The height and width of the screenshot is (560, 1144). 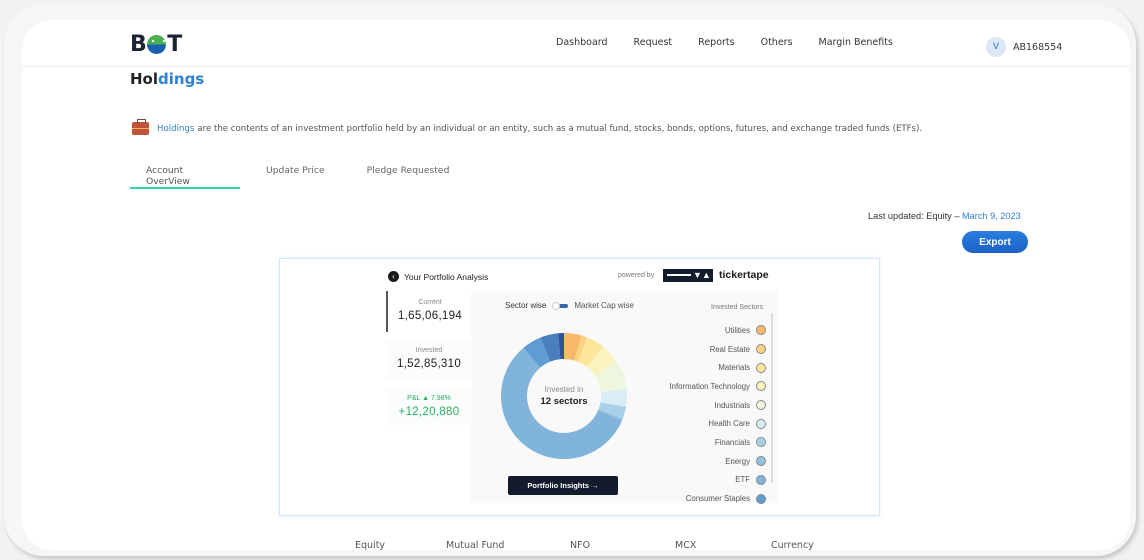 What do you see at coordinates (737, 461) in the screenshot?
I see `legend-label: Energy` at bounding box center [737, 461].